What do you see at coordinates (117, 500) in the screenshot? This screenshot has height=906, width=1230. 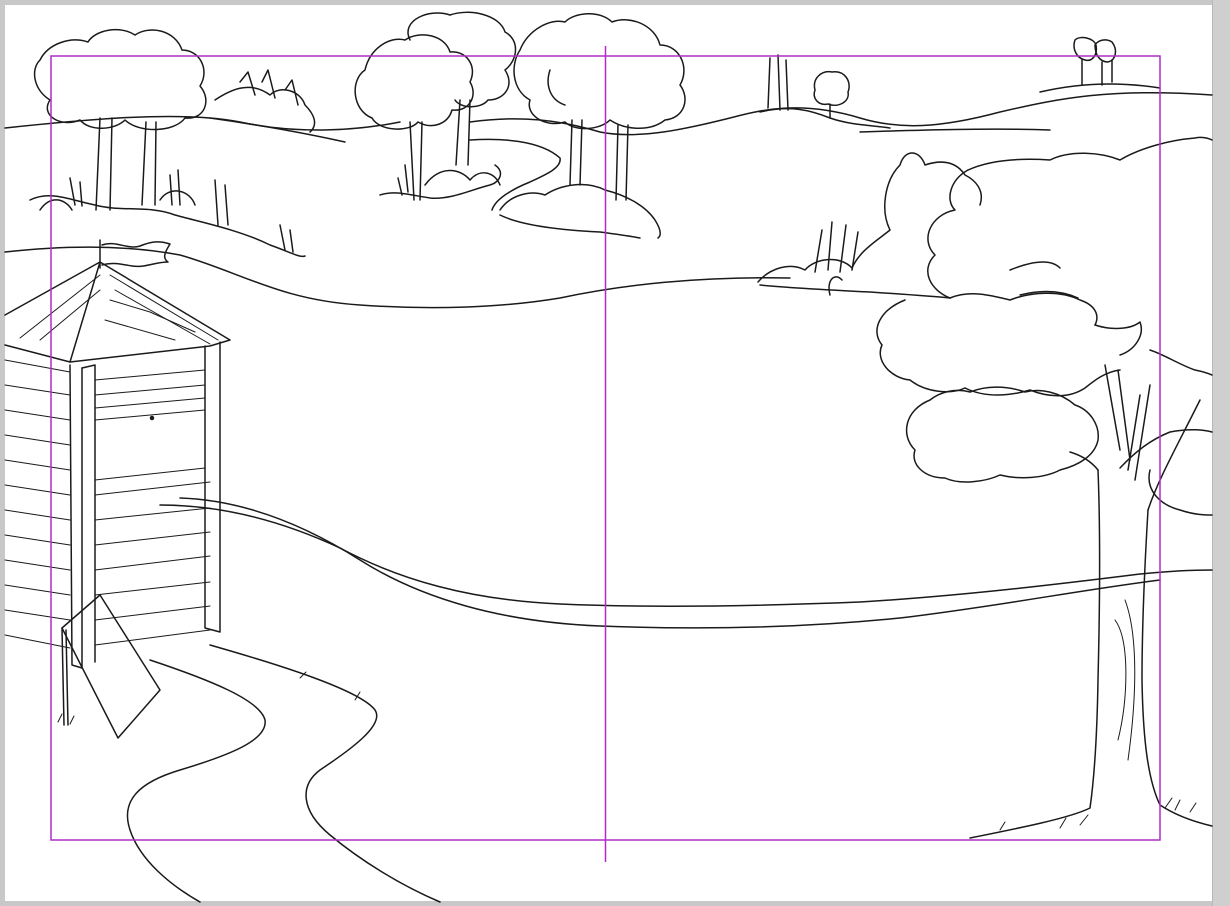 I see `hut-icon` at bounding box center [117, 500].